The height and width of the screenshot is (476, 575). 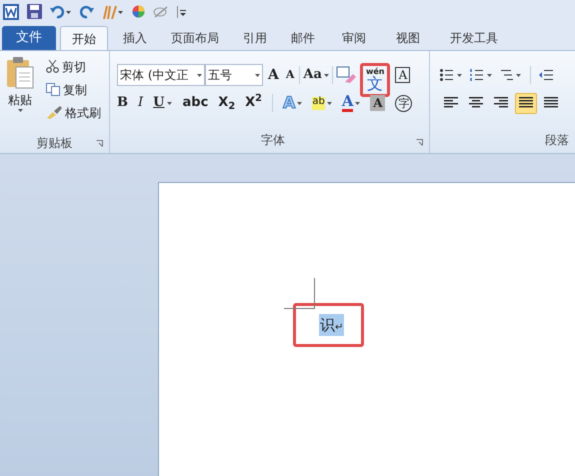 What do you see at coordinates (113, 11) in the screenshot?
I see `brush-icon` at bounding box center [113, 11].